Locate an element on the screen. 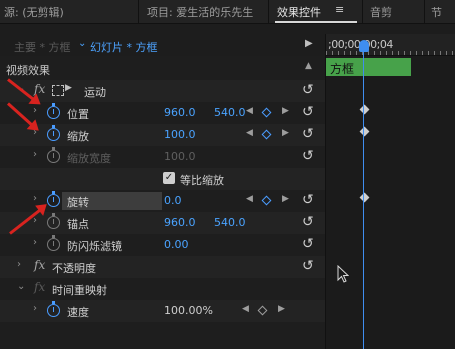  tab-effect-controls: 效果控件 is located at coordinates (299, 12).